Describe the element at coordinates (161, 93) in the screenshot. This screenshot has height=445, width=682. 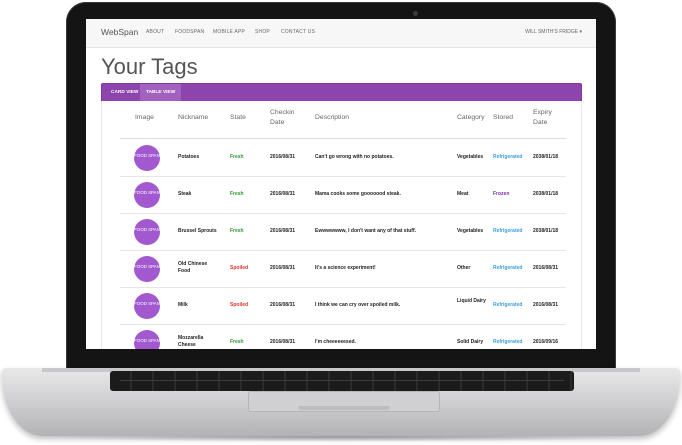
I see `tab-table-view: TABLE VIEW` at that location.